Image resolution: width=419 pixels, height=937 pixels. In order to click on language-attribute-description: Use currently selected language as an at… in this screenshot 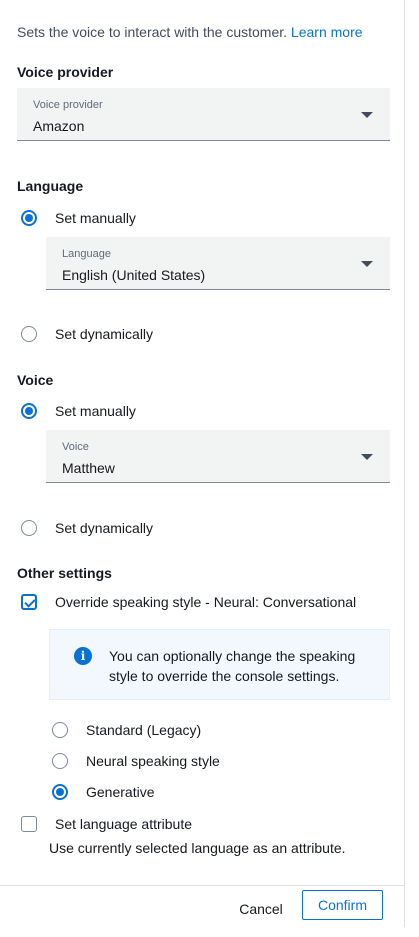, I will do `click(197, 848)`.